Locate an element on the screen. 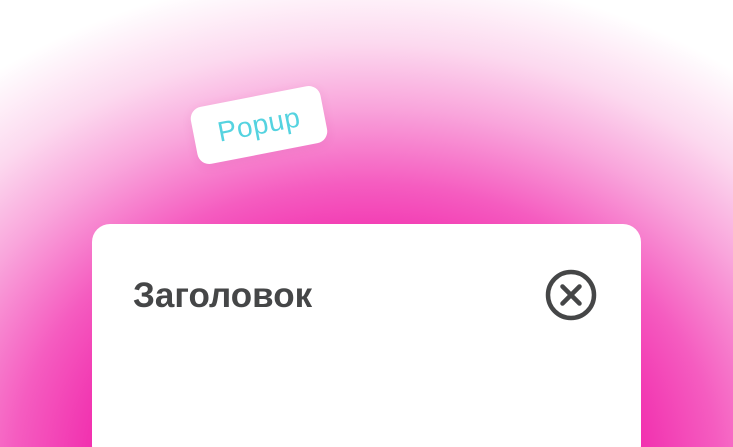 The width and height of the screenshot is (733, 447). close-circle-icon is located at coordinates (571, 295).